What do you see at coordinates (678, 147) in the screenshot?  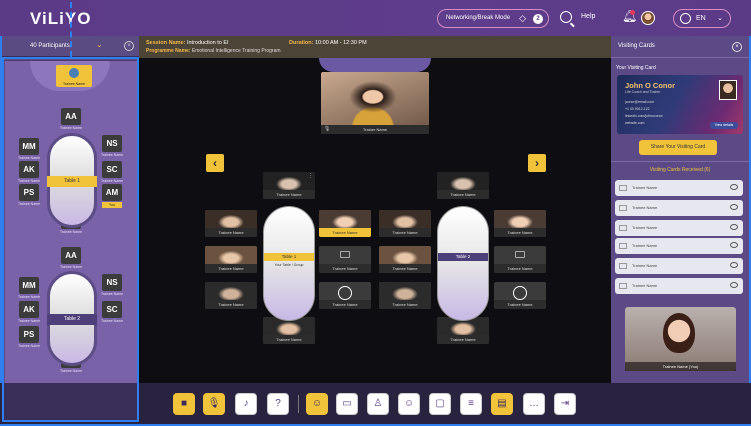 I see `share-card-button: Share Your Visiting Card` at bounding box center [678, 147].